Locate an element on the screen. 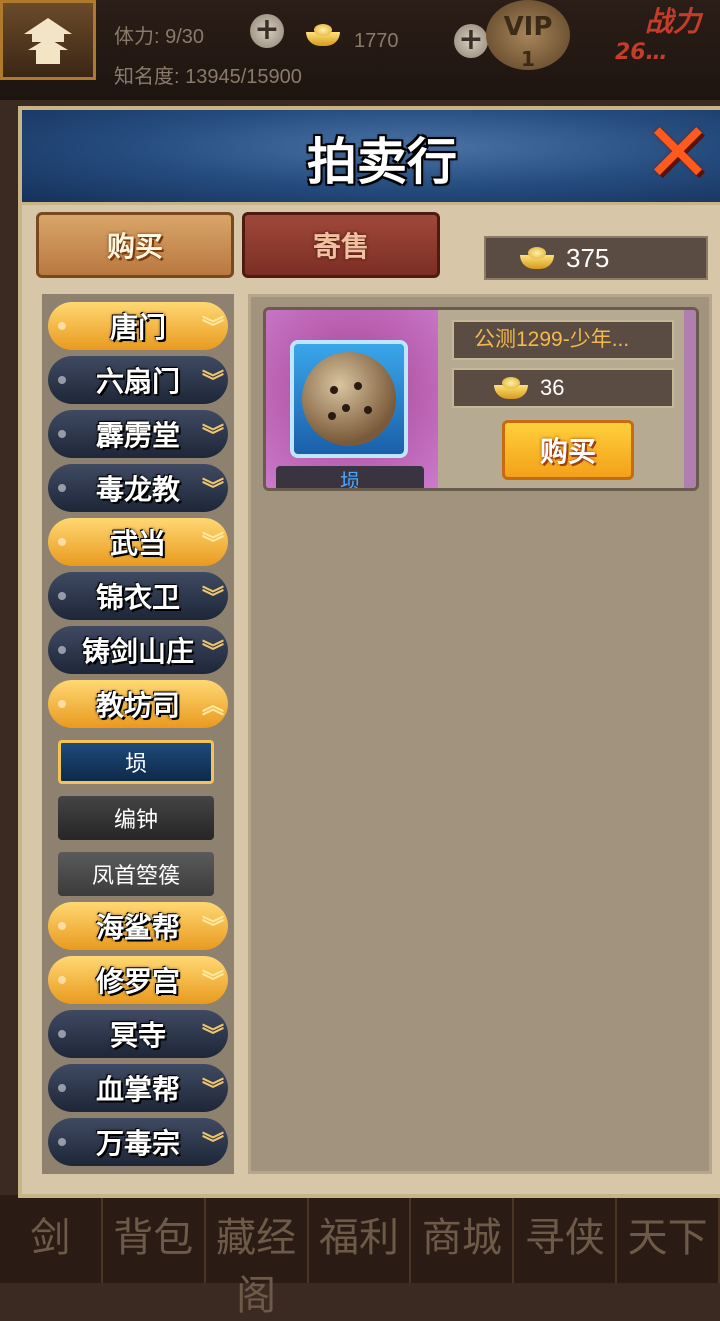 This screenshot has height=1321, width=720. category-label: 万毒宗 is located at coordinates (137, 1143).